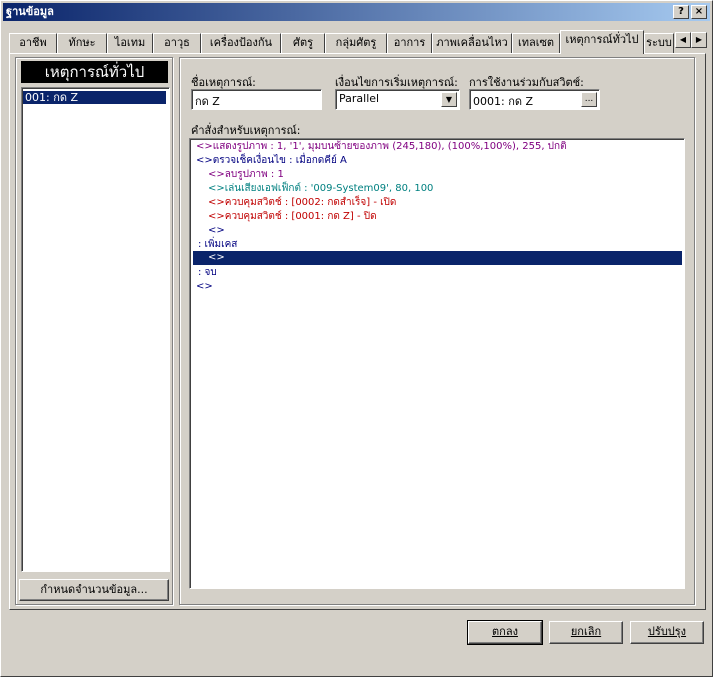 This screenshot has height=677, width=713. What do you see at coordinates (256, 99) in the screenshot?
I see `event-name-field: กด Z` at bounding box center [256, 99].